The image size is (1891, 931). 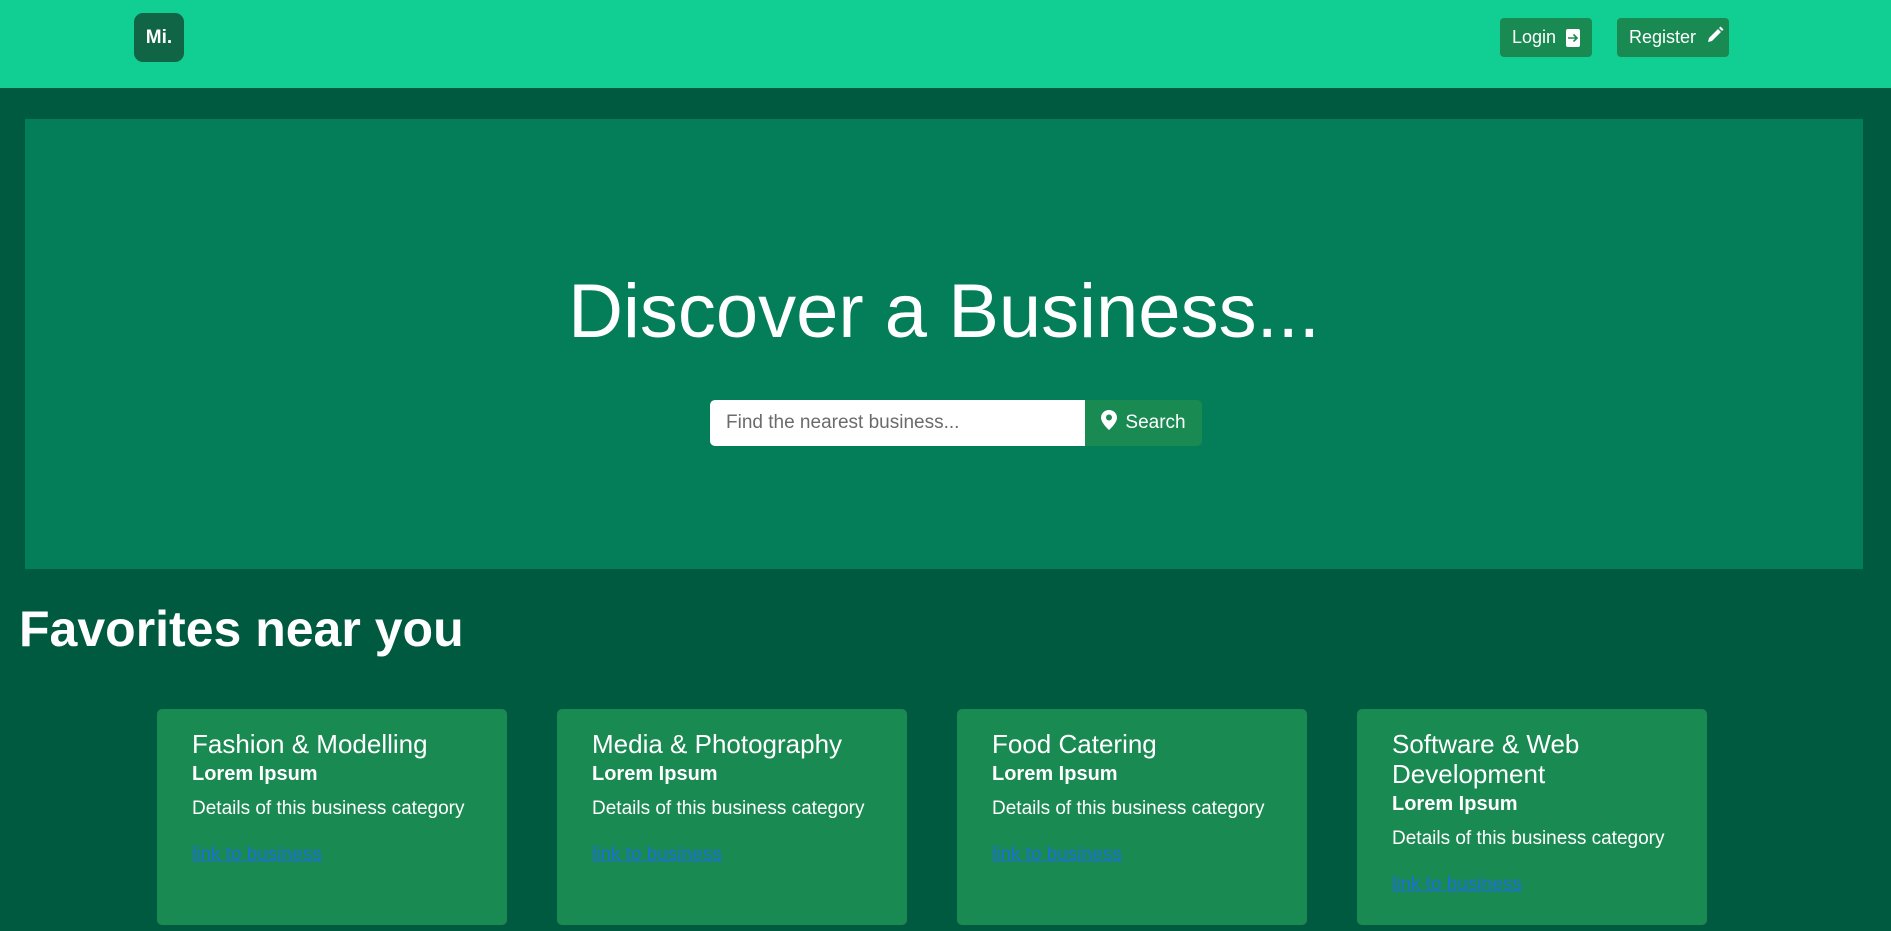 What do you see at coordinates (1663, 37) in the screenshot?
I see `register-label: Register` at bounding box center [1663, 37].